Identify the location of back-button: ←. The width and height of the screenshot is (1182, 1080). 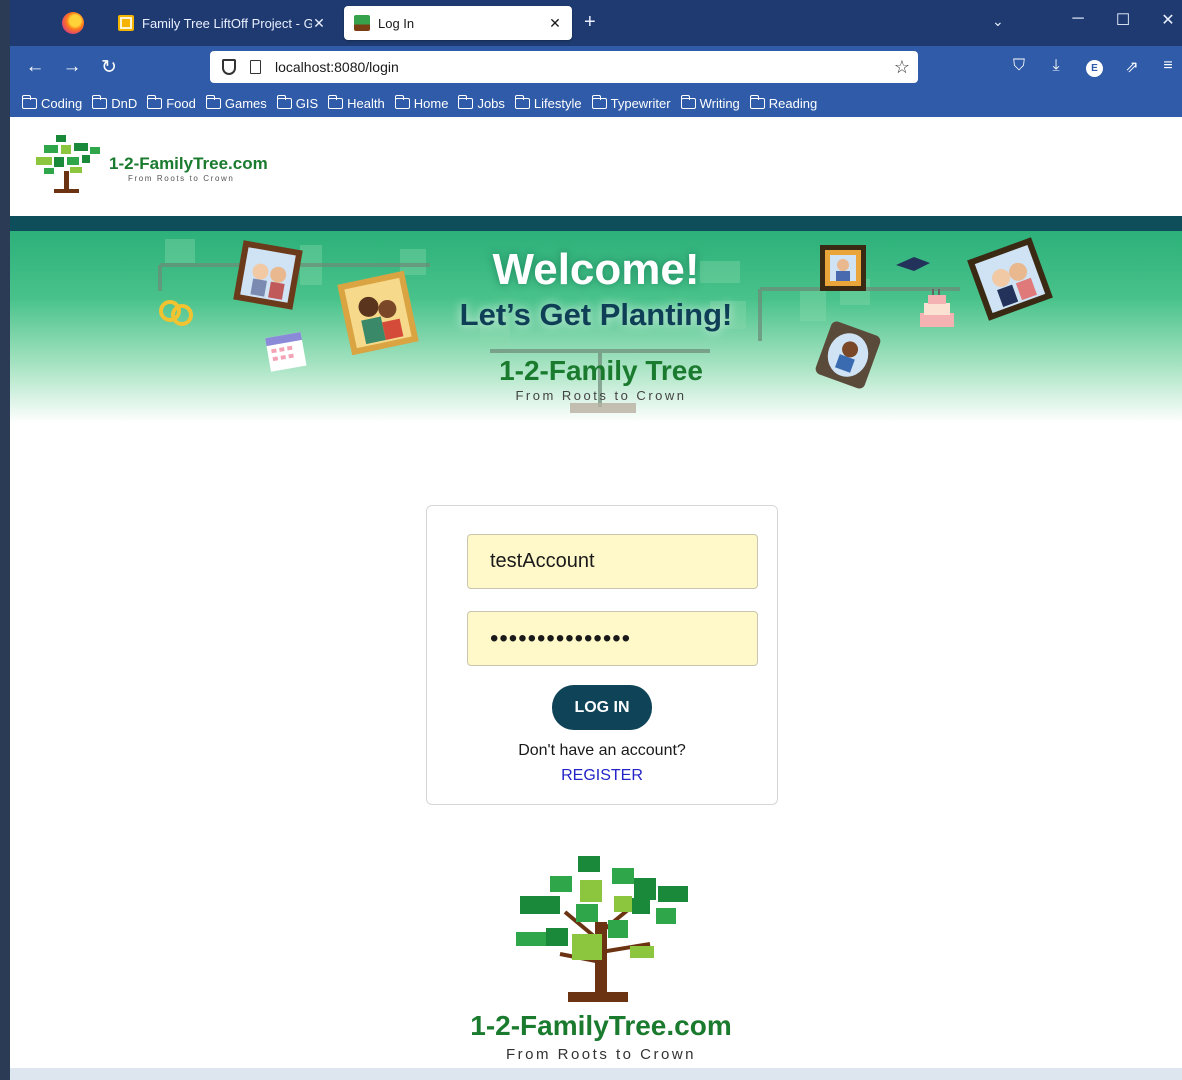
(35, 67).